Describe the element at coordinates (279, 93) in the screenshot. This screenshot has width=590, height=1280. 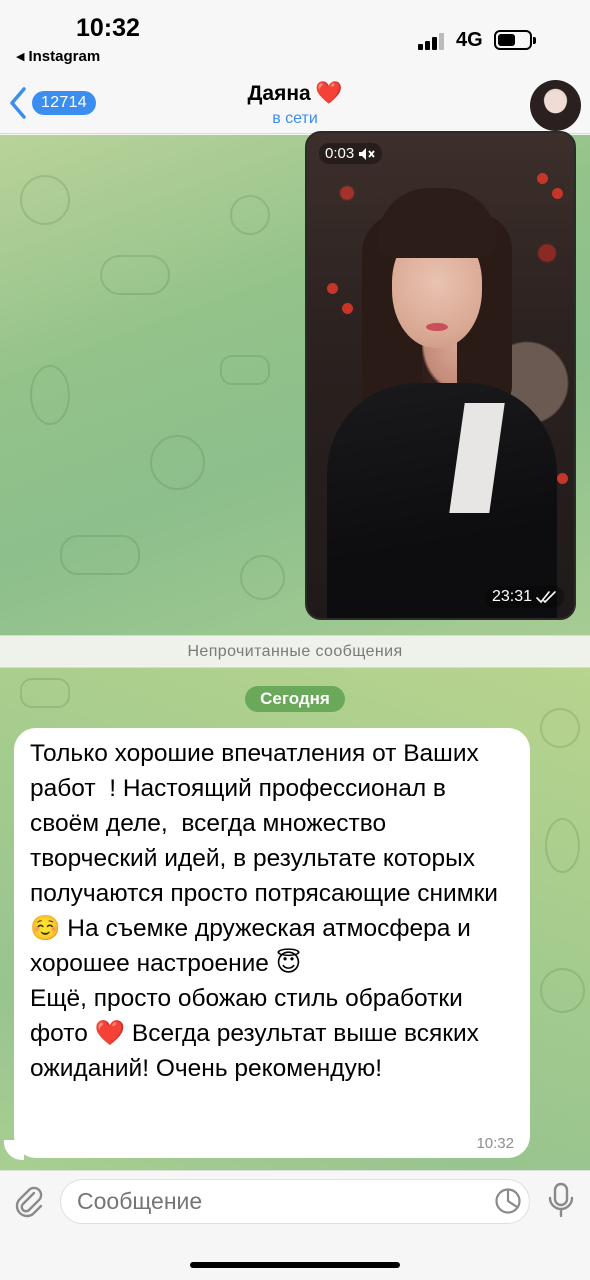
I see `contact-name: Даяна` at that location.